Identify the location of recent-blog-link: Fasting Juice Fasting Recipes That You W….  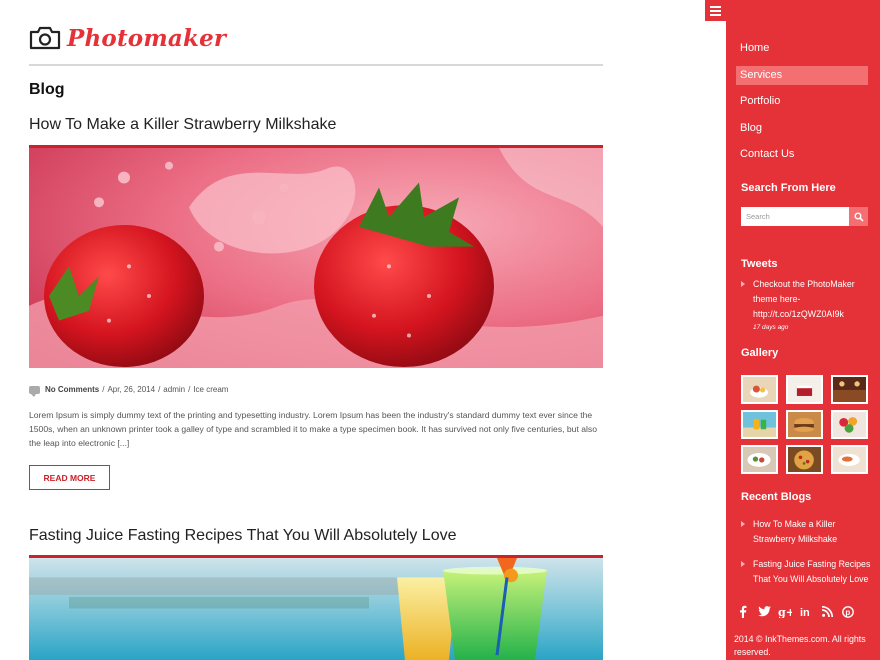
(807, 572).